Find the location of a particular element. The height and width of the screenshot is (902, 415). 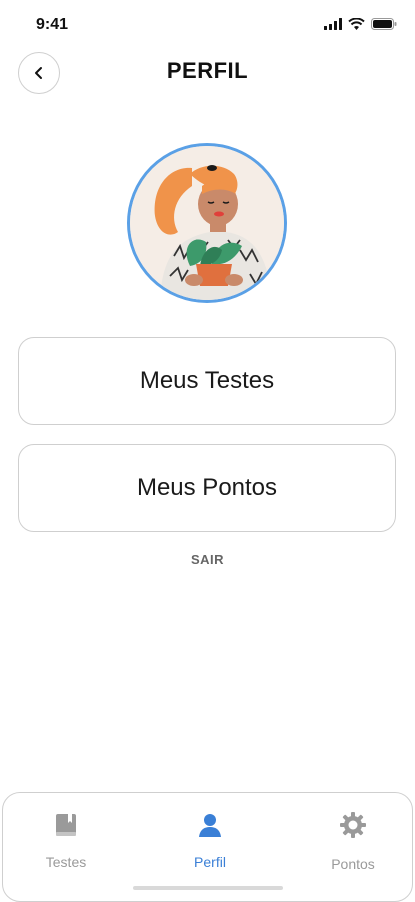

avatar is located at coordinates (207, 223).